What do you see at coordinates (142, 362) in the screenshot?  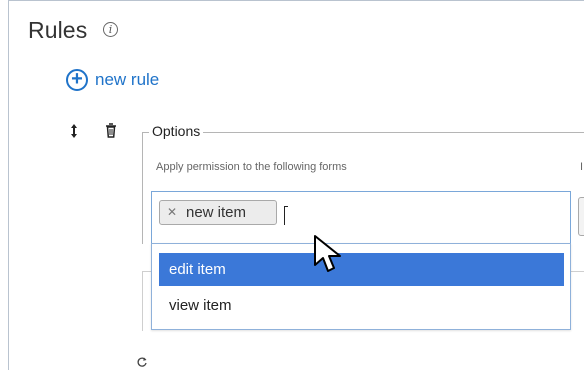 I see `refresh-icon` at bounding box center [142, 362].